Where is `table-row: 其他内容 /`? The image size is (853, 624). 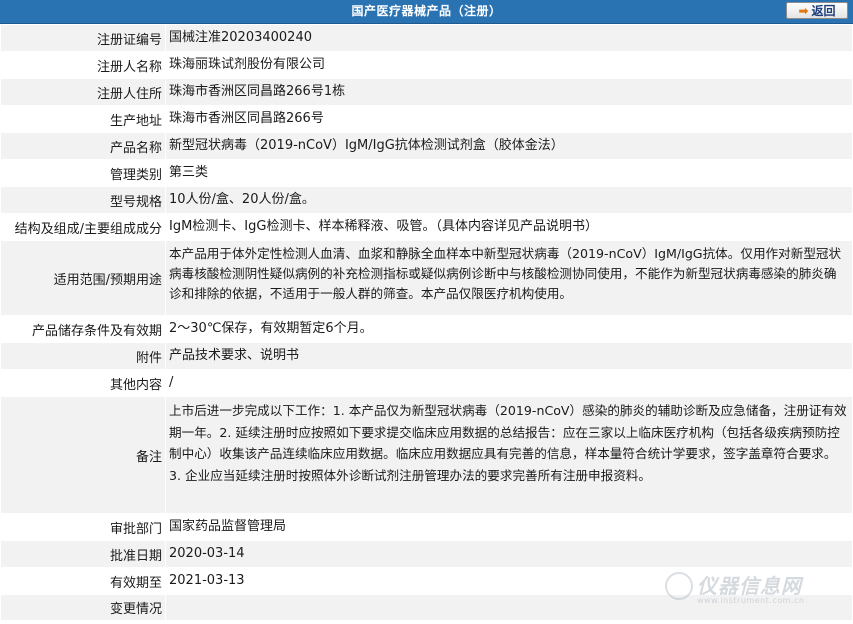
table-row: 其他内容 / is located at coordinates (426, 383).